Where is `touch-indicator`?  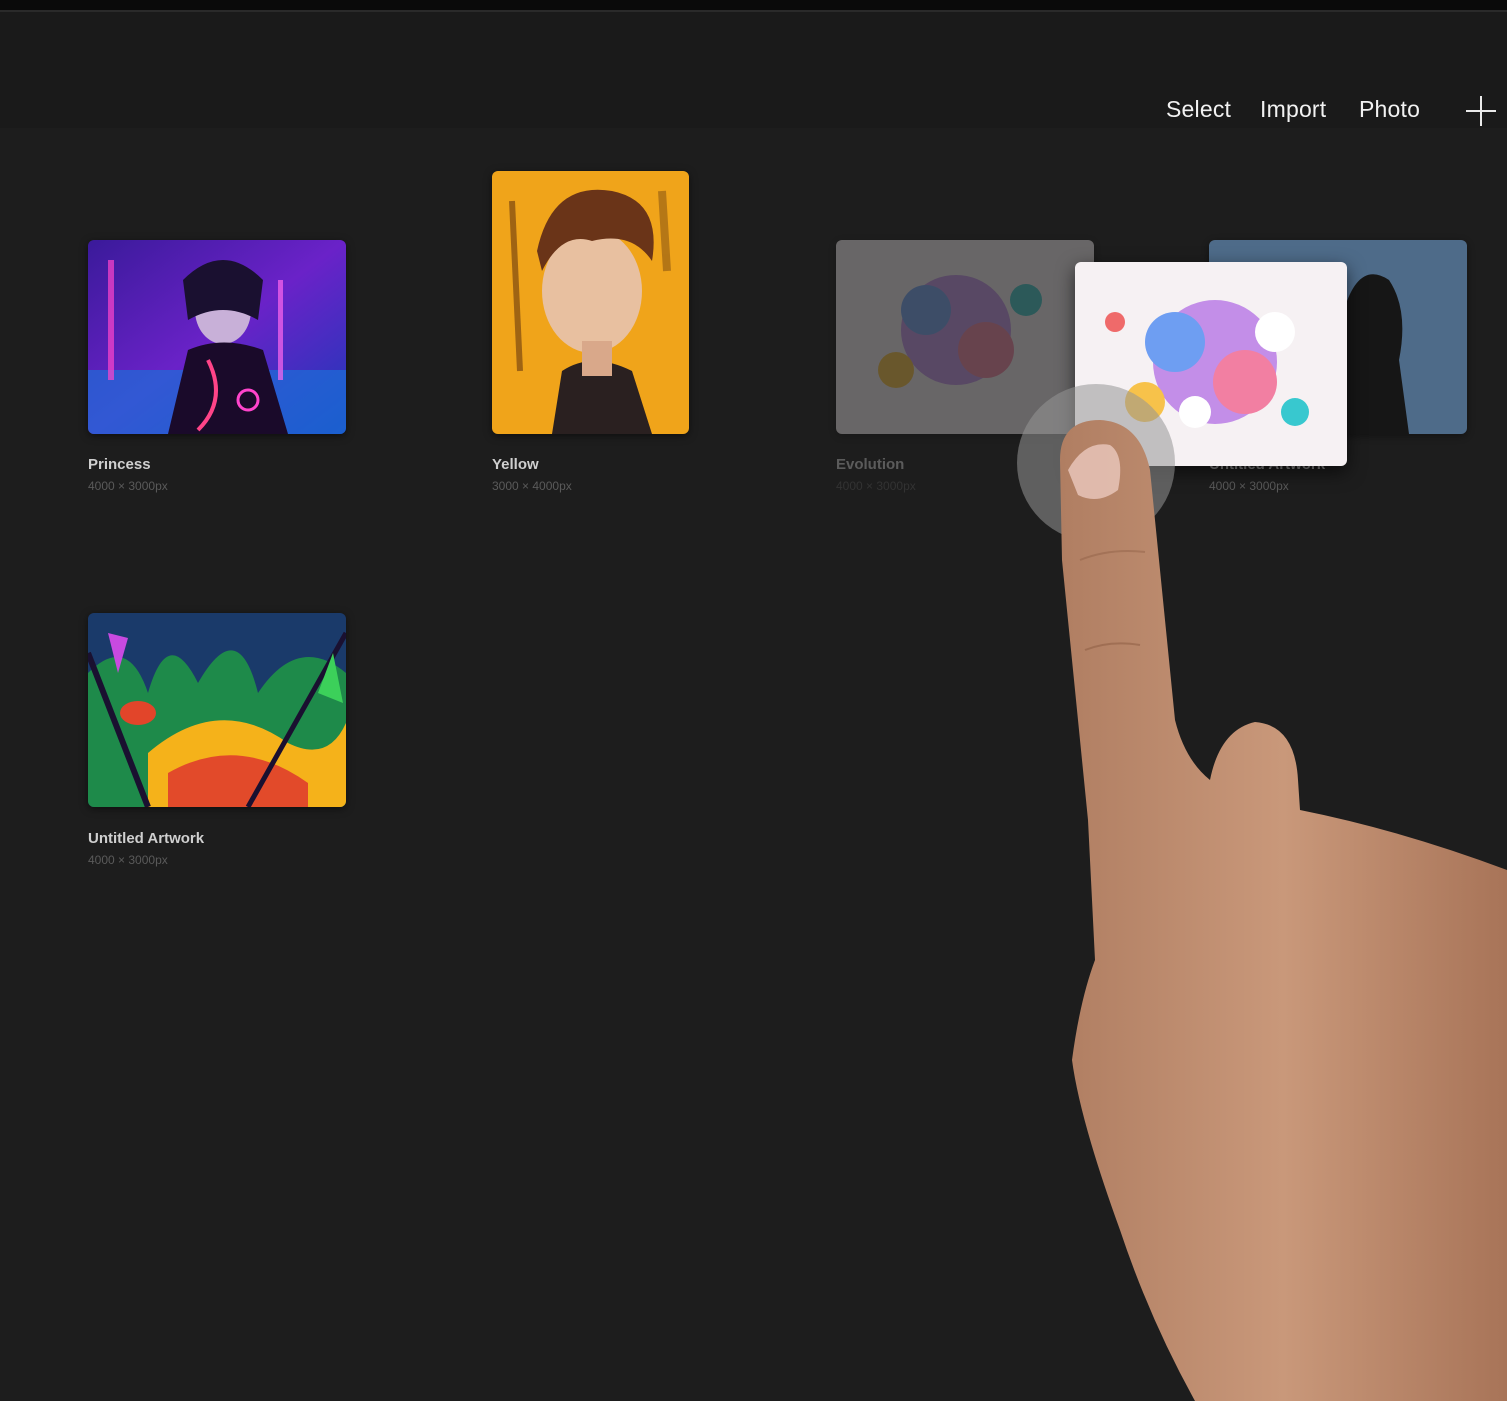
touch-indicator is located at coordinates (1096, 463).